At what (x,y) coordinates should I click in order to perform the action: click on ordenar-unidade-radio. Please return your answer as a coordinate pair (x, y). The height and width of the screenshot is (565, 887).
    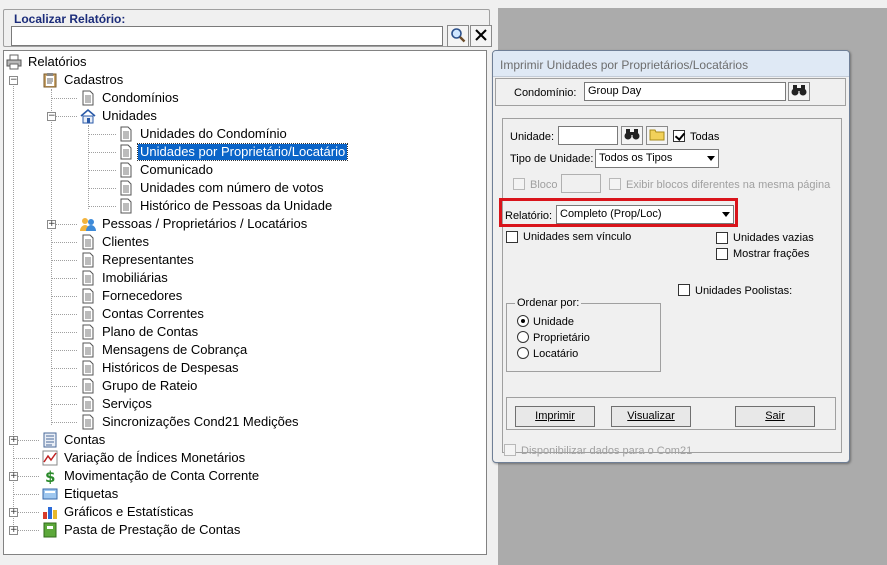
    Looking at the image, I should click on (523, 321).